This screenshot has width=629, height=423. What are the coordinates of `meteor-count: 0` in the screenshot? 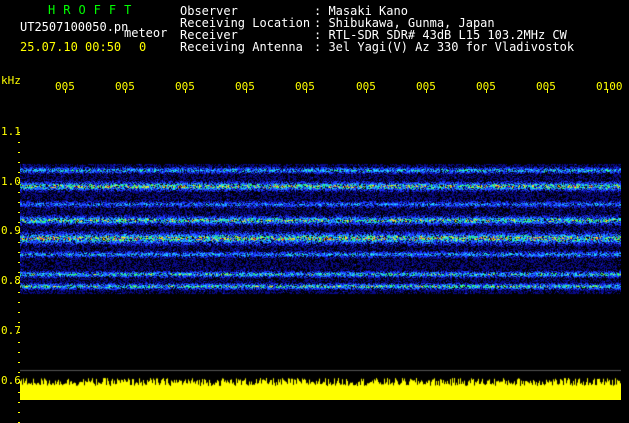 It's located at (143, 47).